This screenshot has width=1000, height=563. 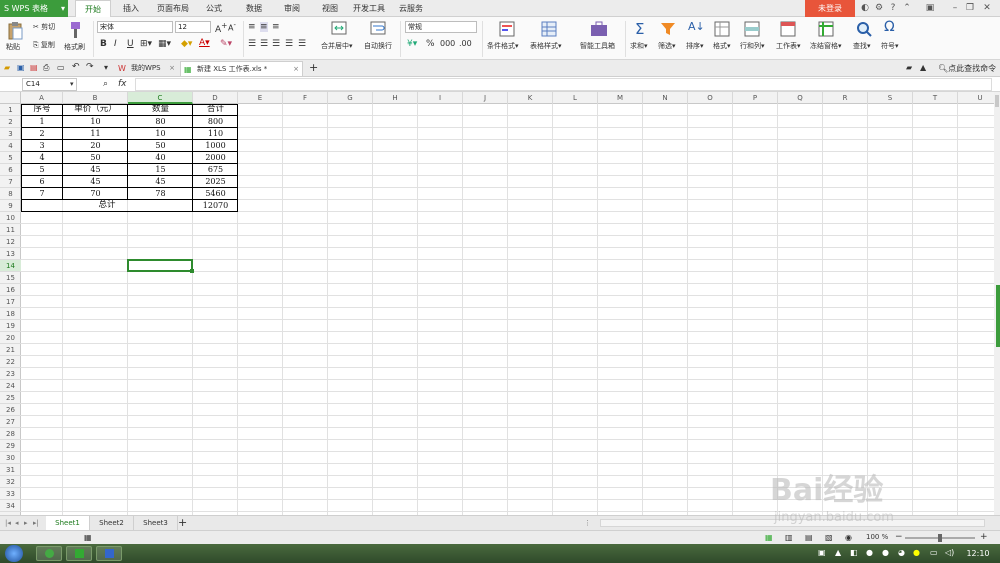 I want to click on normal-view-icon: ▦, so click(x=769, y=537).